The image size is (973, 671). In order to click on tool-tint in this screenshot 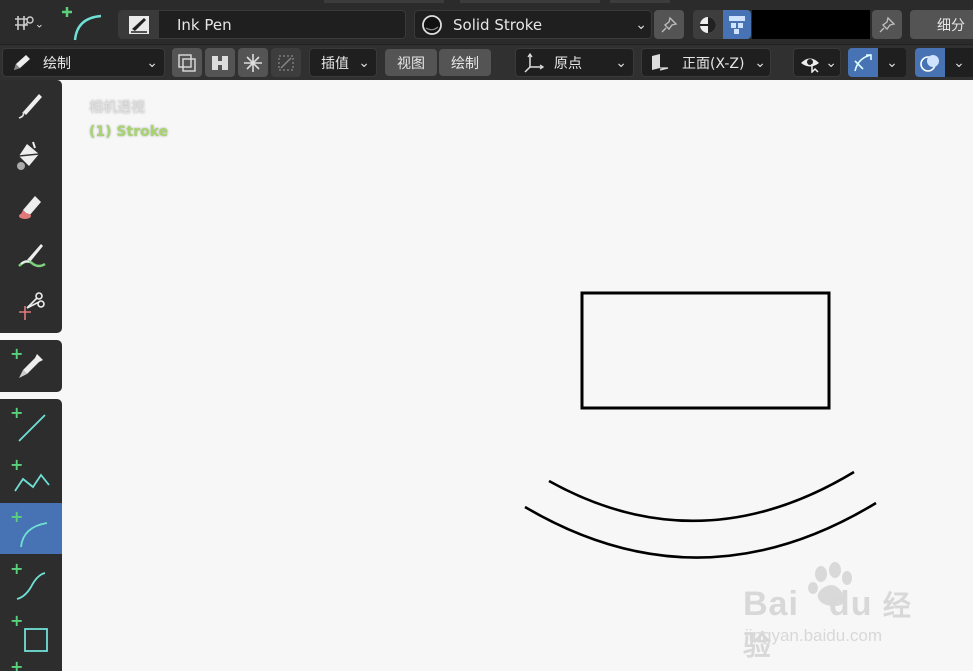, I will do `click(31, 255)`.